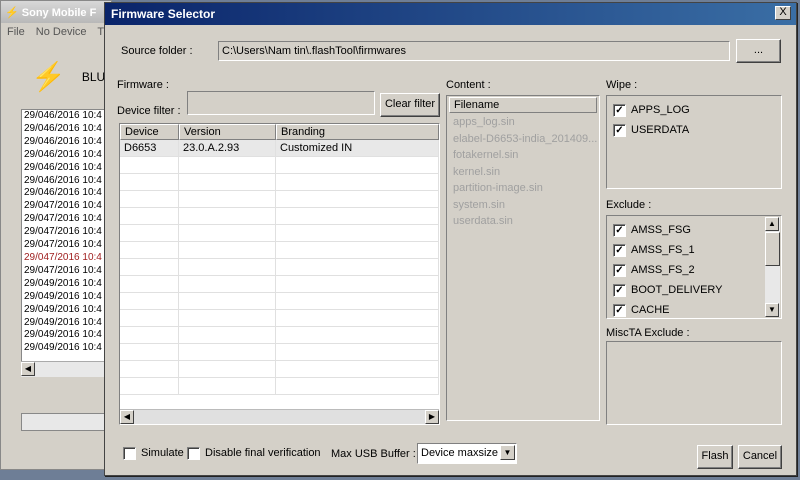  Describe the element at coordinates (357, 148) in the screenshot. I see `cell-branding: Customized IN` at that location.